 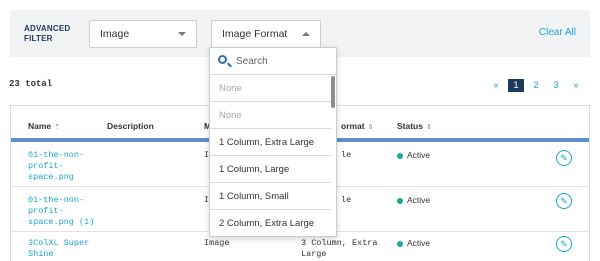 I want to click on column-header-description: Description, so click(x=130, y=126).